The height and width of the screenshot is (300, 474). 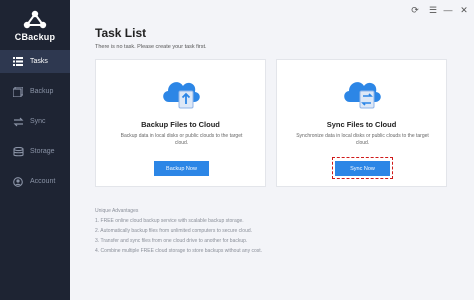 I want to click on minimize-icon: —, so click(x=448, y=10).